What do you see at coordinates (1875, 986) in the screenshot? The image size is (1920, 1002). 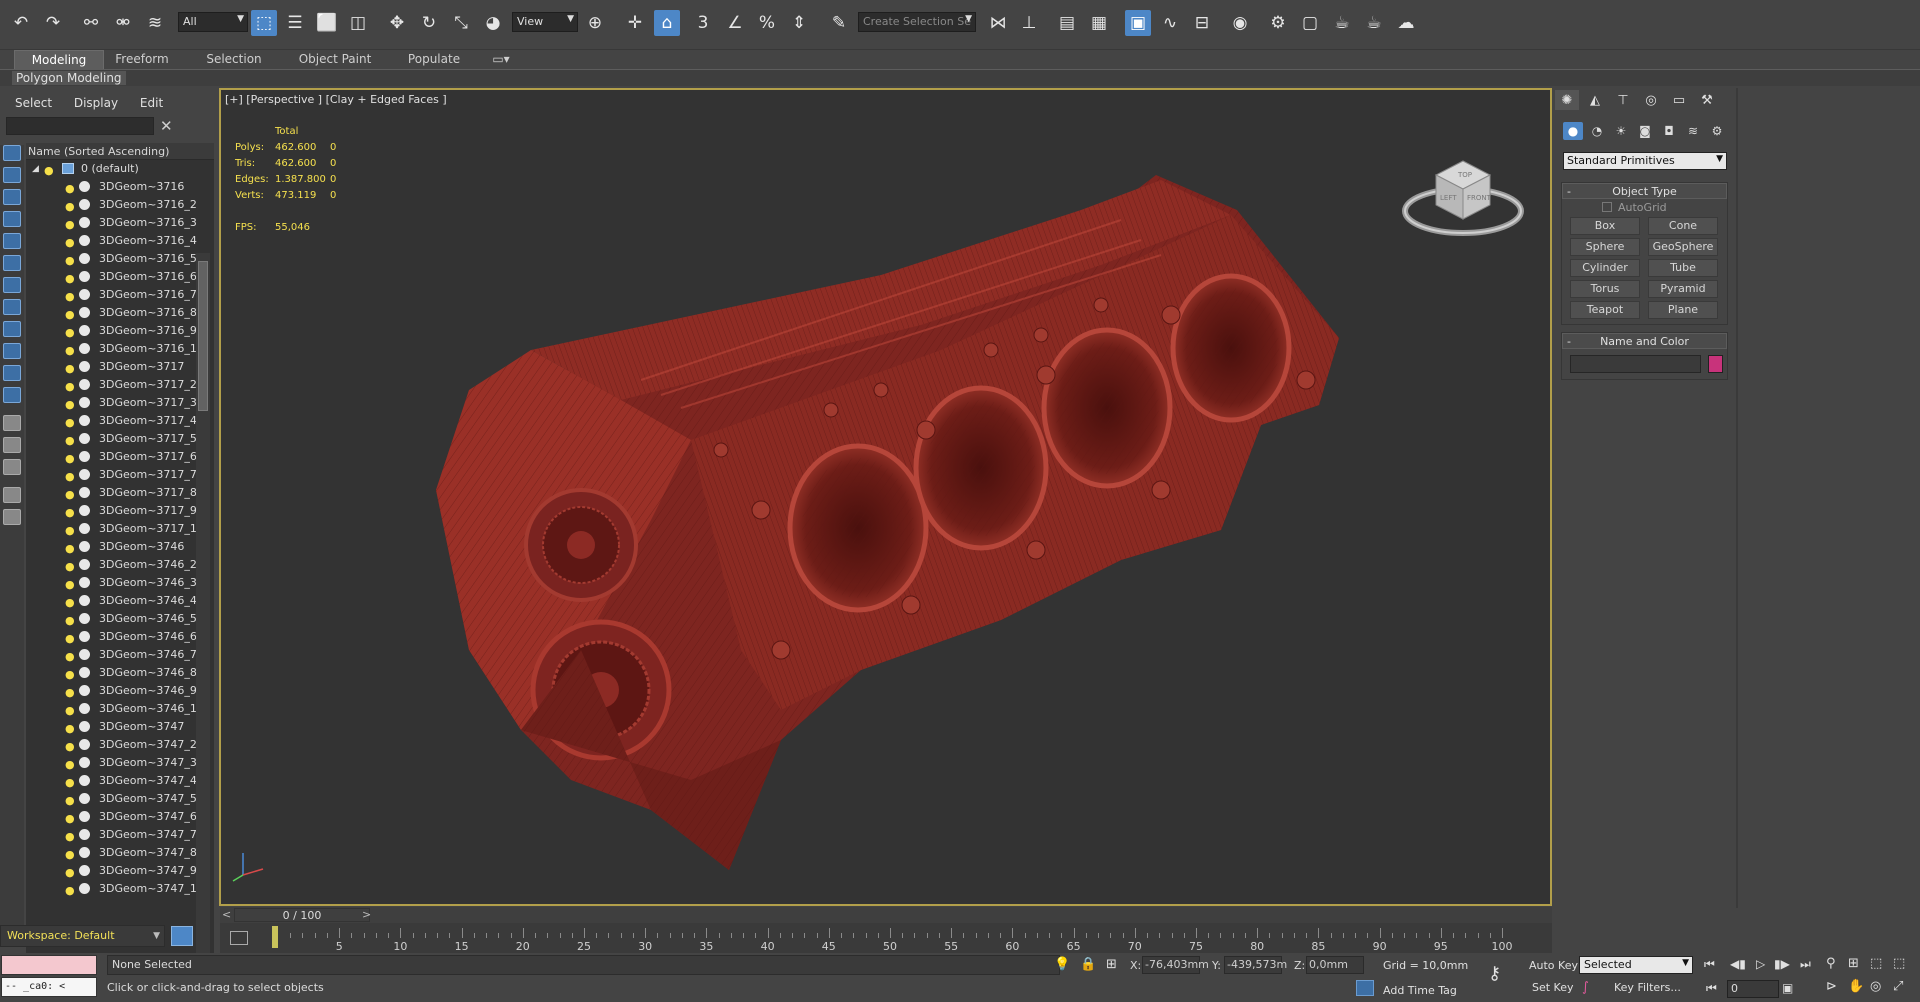 I see `orbit-icon: ◎` at bounding box center [1875, 986].